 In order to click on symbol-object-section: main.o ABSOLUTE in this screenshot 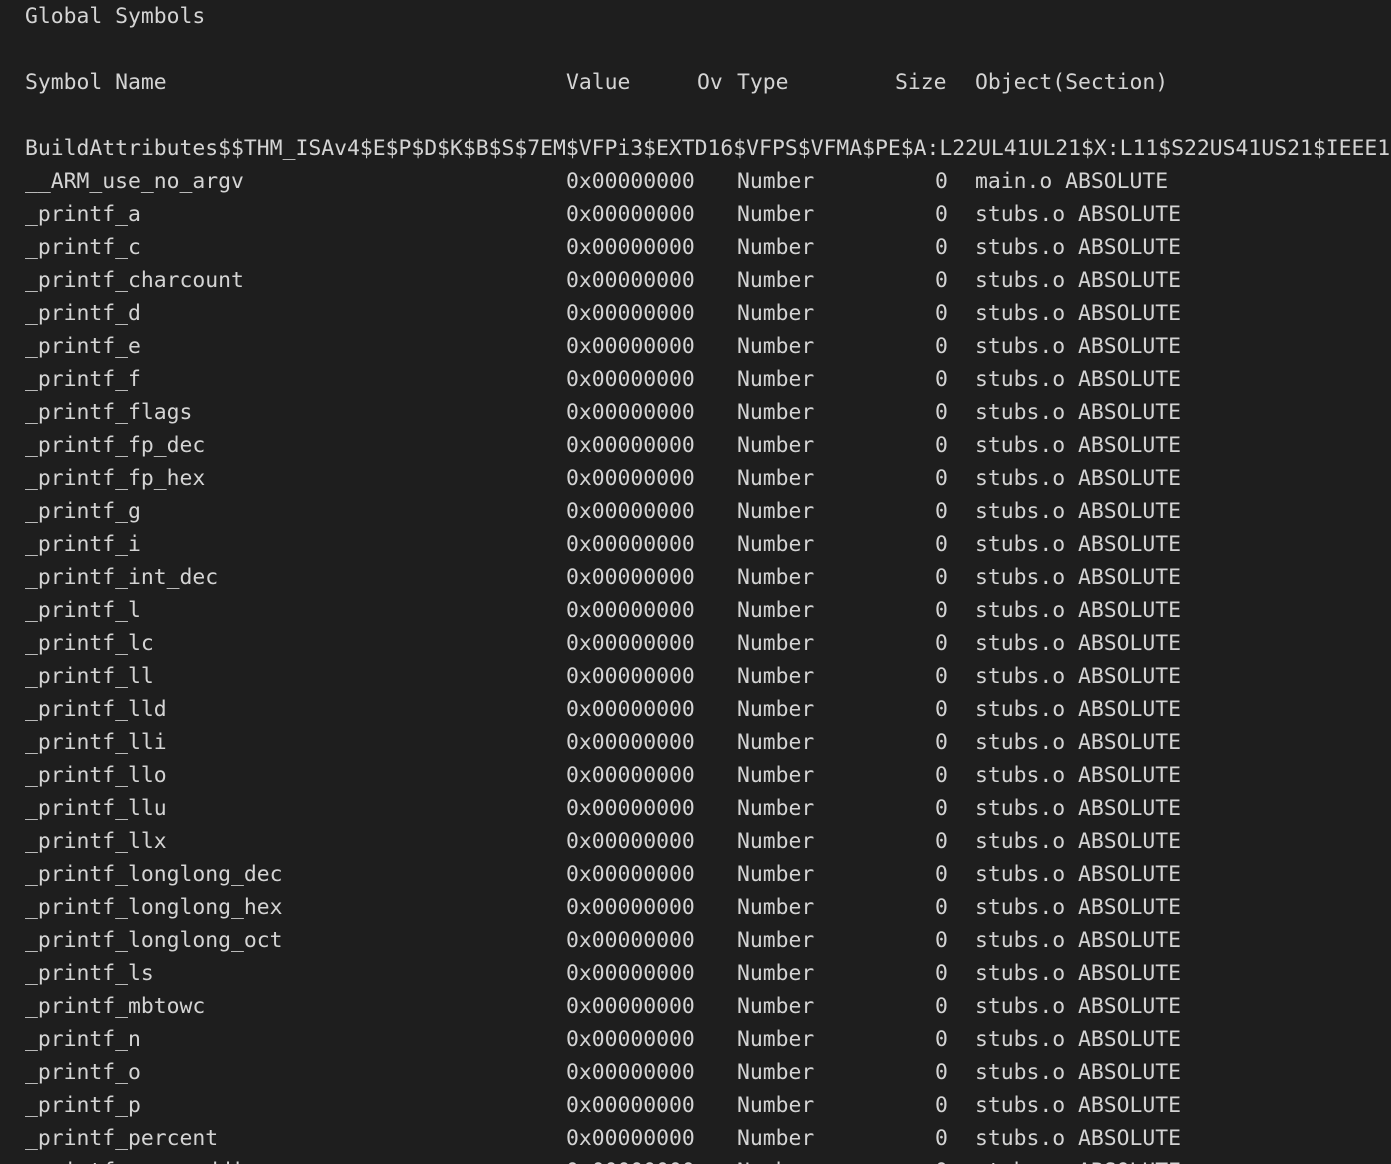, I will do `click(1072, 181)`.